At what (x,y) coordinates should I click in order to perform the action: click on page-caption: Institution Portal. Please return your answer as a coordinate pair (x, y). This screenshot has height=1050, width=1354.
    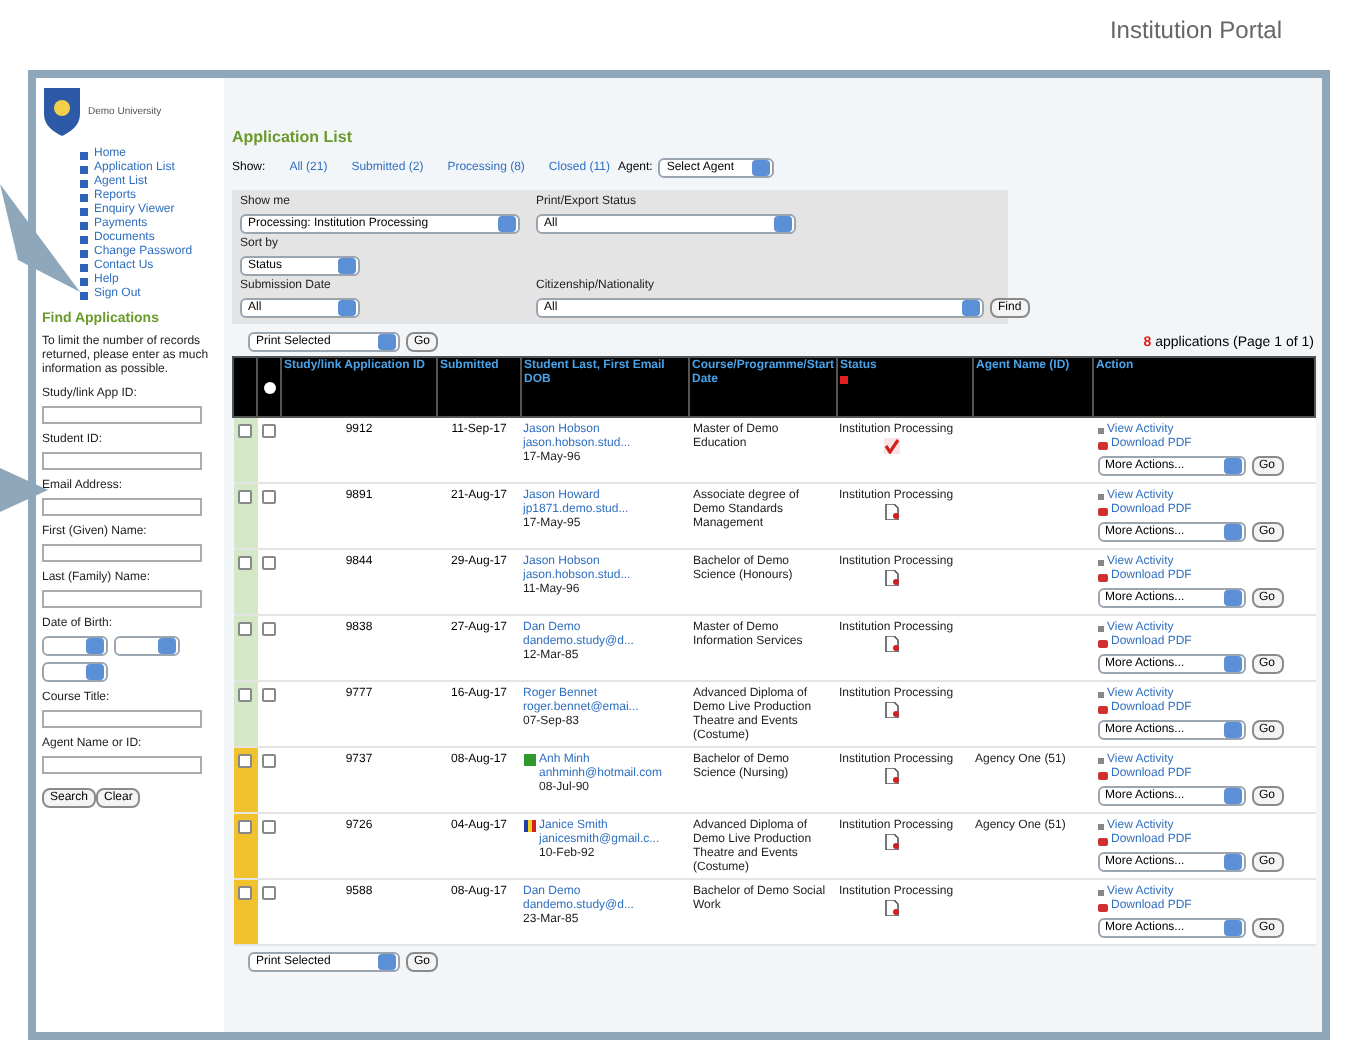
    Looking at the image, I should click on (1195, 31).